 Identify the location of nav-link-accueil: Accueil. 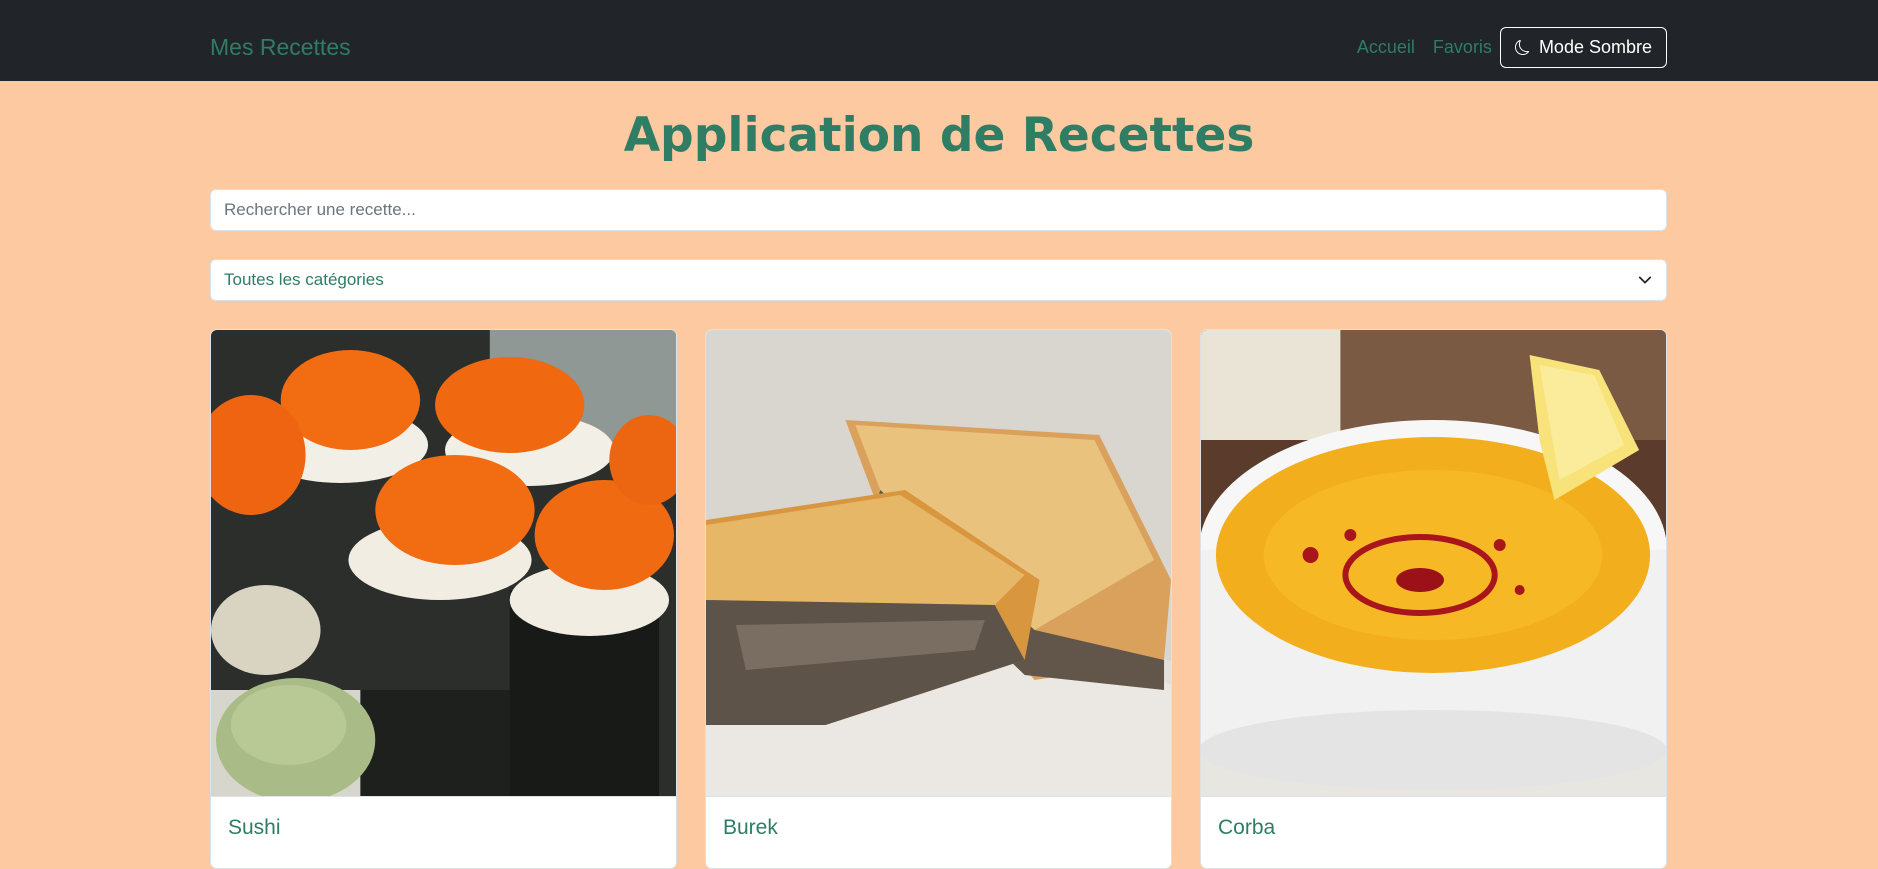
(1386, 47).